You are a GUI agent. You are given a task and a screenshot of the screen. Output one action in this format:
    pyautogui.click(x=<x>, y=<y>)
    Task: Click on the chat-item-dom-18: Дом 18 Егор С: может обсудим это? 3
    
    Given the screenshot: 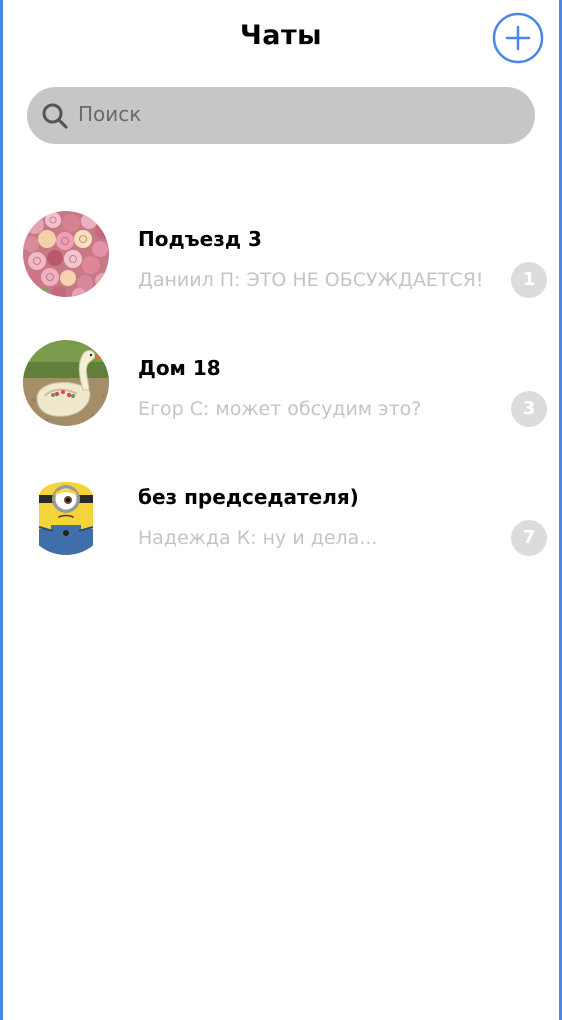 What is the action you would take?
    pyautogui.click(x=281, y=398)
    